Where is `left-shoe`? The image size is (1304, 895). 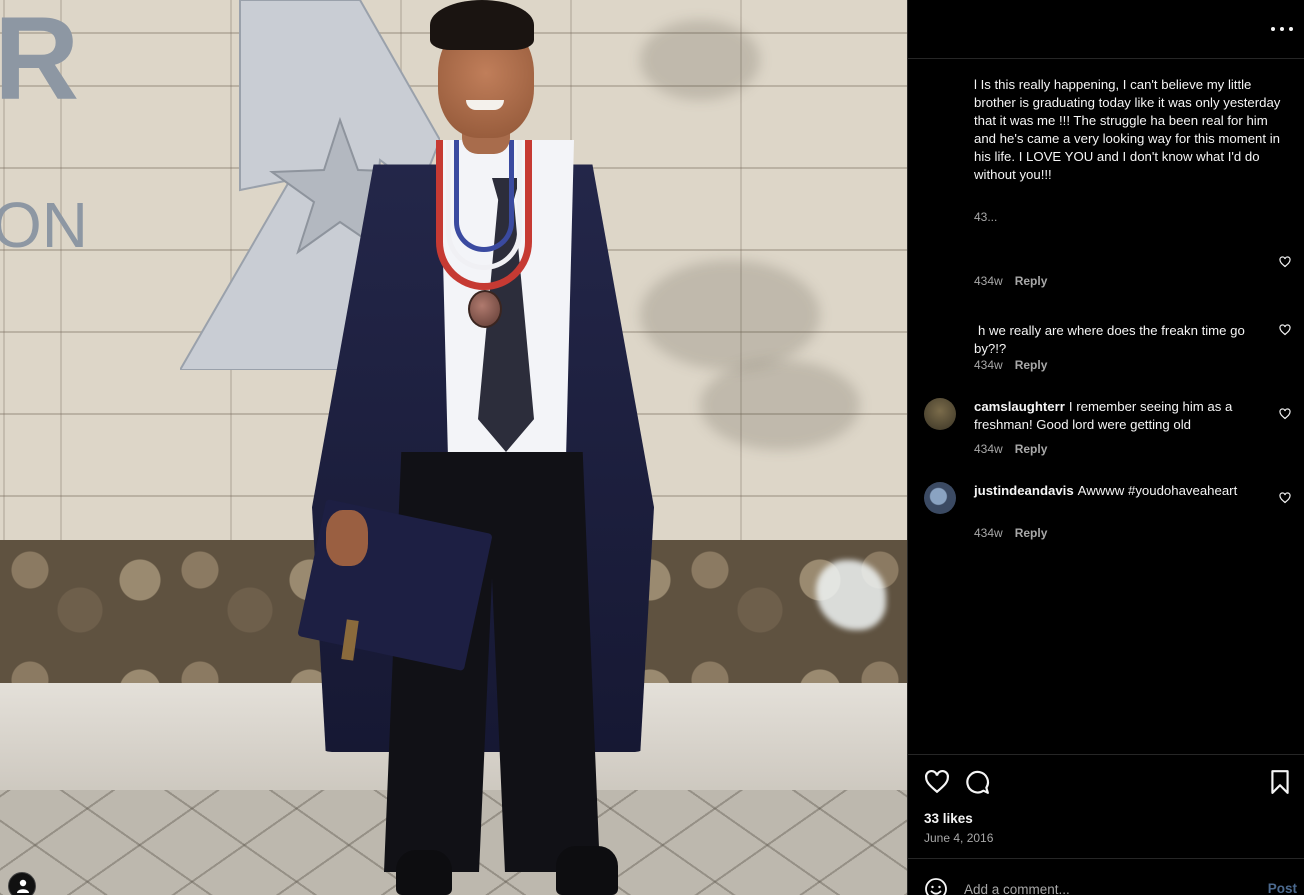
left-shoe is located at coordinates (424, 872).